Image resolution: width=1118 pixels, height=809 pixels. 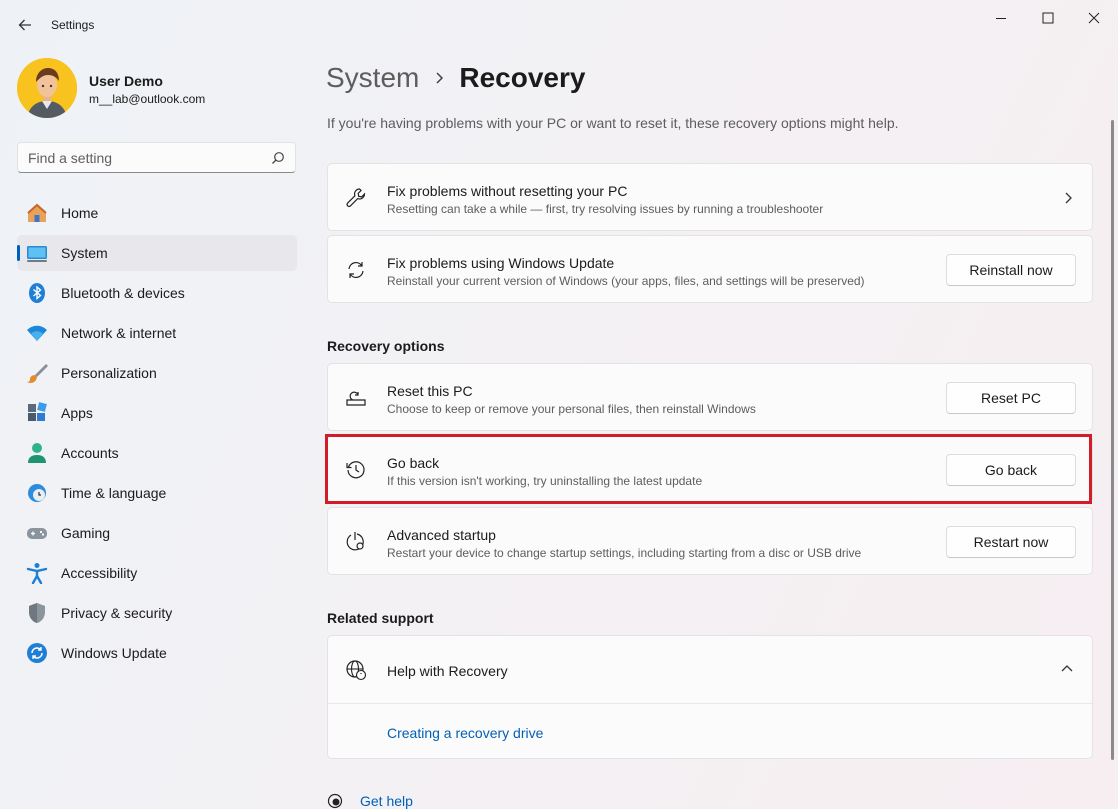 What do you see at coordinates (37, 653) in the screenshot?
I see `update-icon` at bounding box center [37, 653].